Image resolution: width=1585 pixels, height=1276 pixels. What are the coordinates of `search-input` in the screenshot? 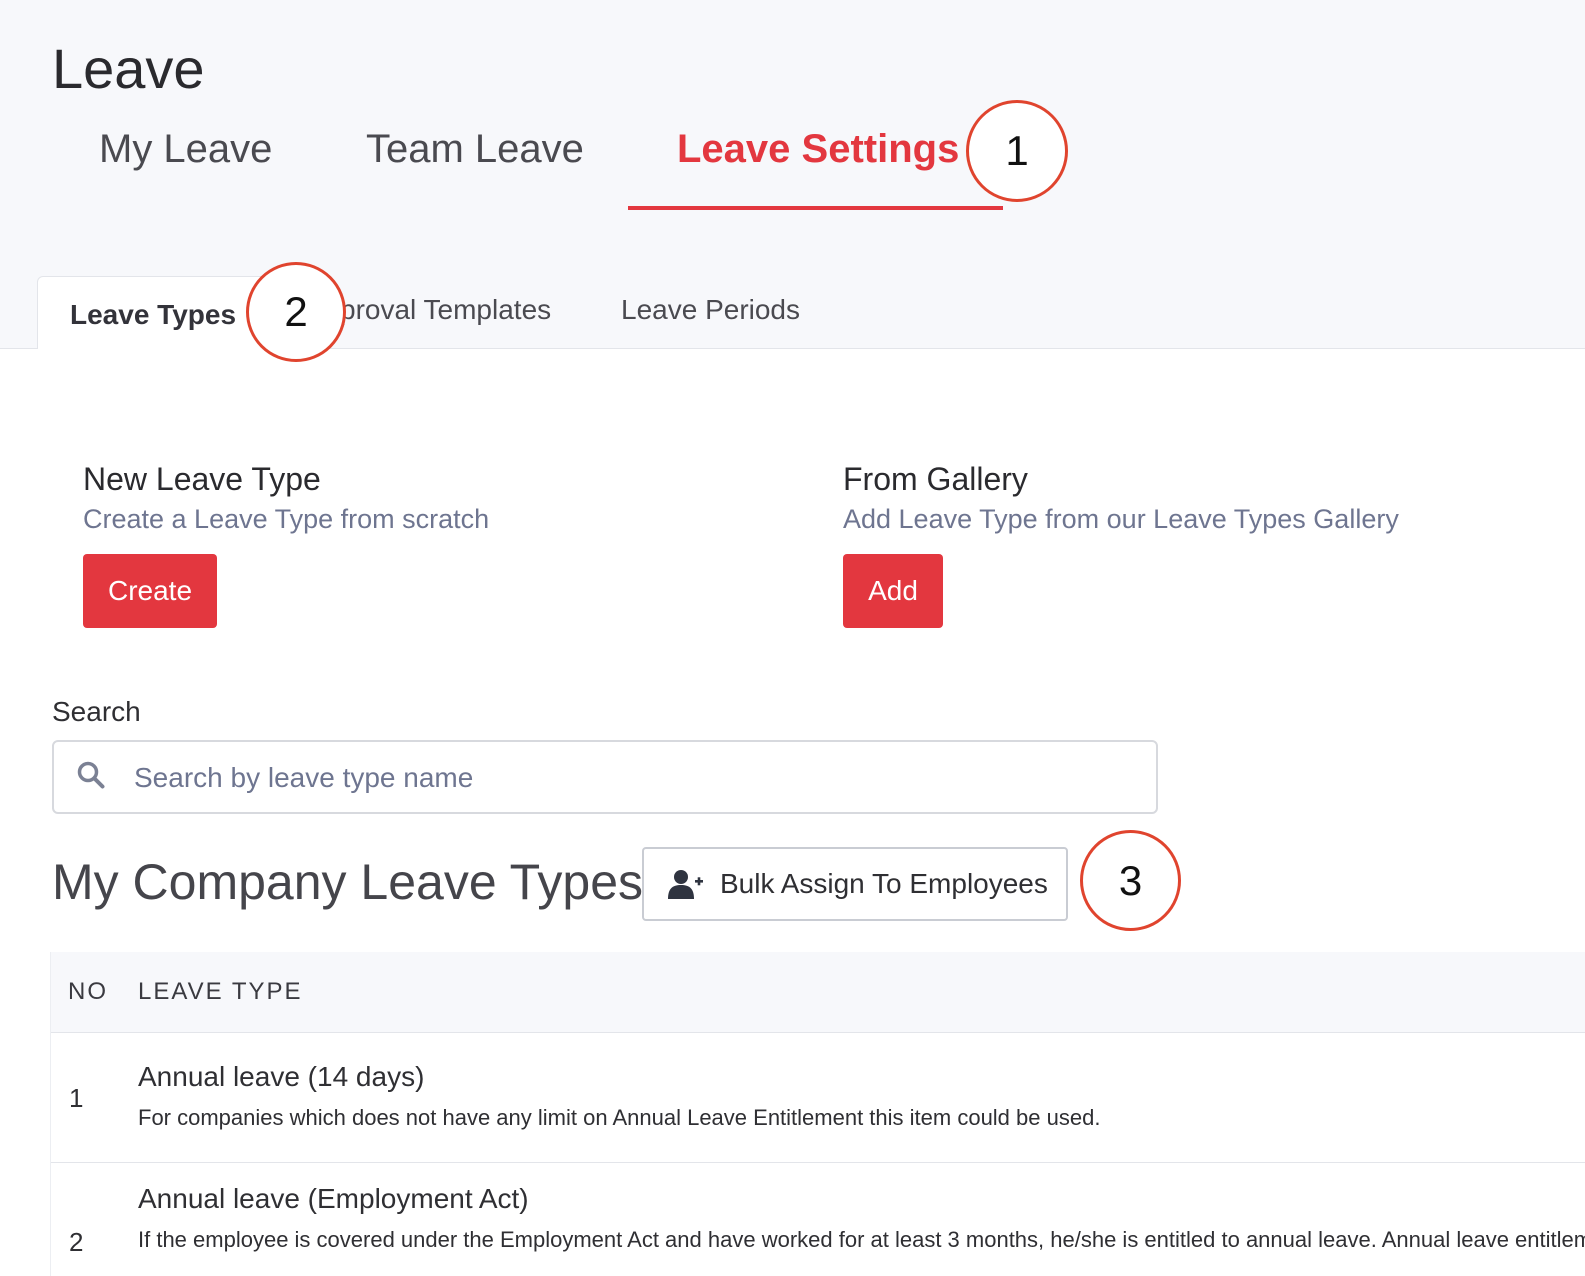 It's located at (634, 778).